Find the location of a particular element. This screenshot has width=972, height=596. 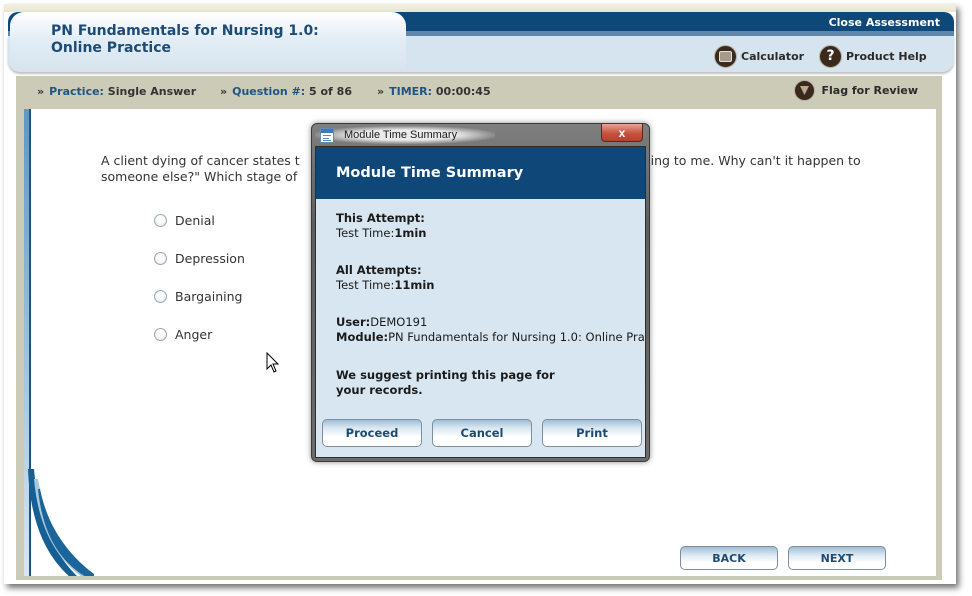

all-attempts-time: 11min is located at coordinates (414, 285).